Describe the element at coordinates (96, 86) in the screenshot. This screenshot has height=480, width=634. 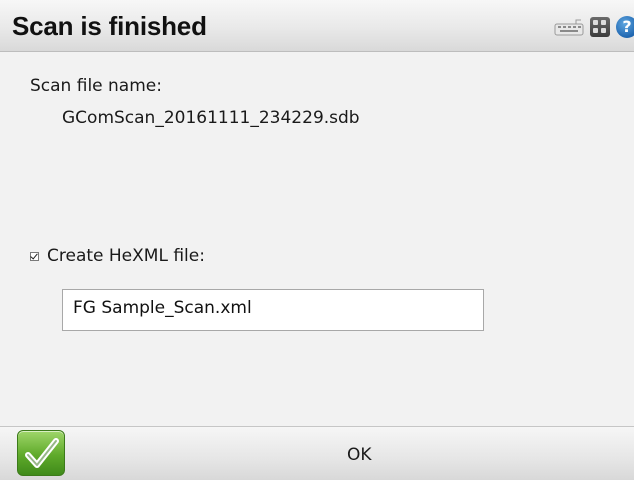
I see `scan-file-name-label: Scan file name:` at that location.